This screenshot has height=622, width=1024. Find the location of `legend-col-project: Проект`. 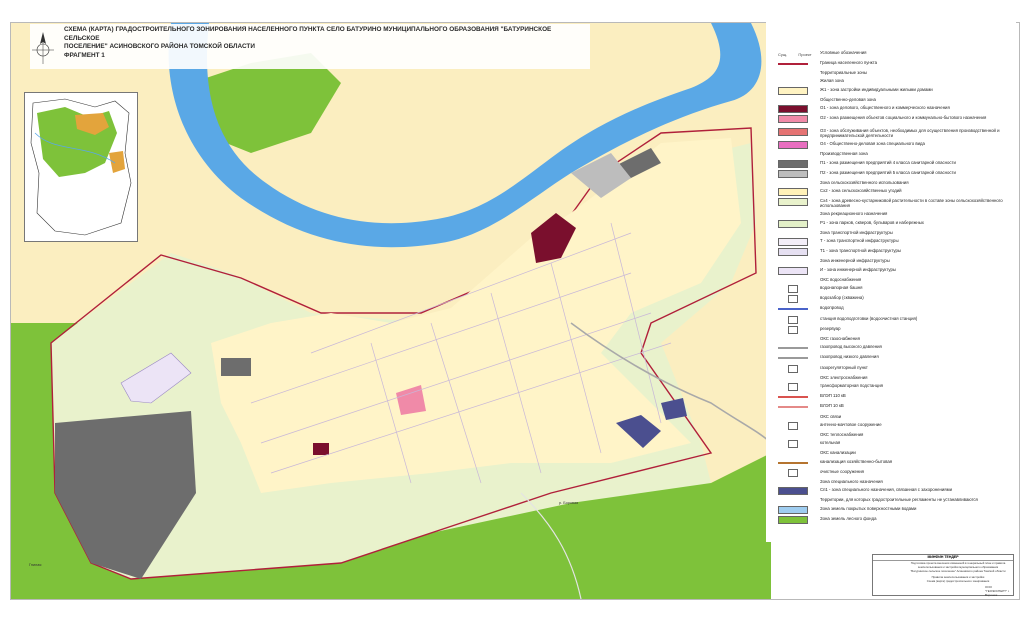

legend-col-project: Проект is located at coordinates (805, 54).